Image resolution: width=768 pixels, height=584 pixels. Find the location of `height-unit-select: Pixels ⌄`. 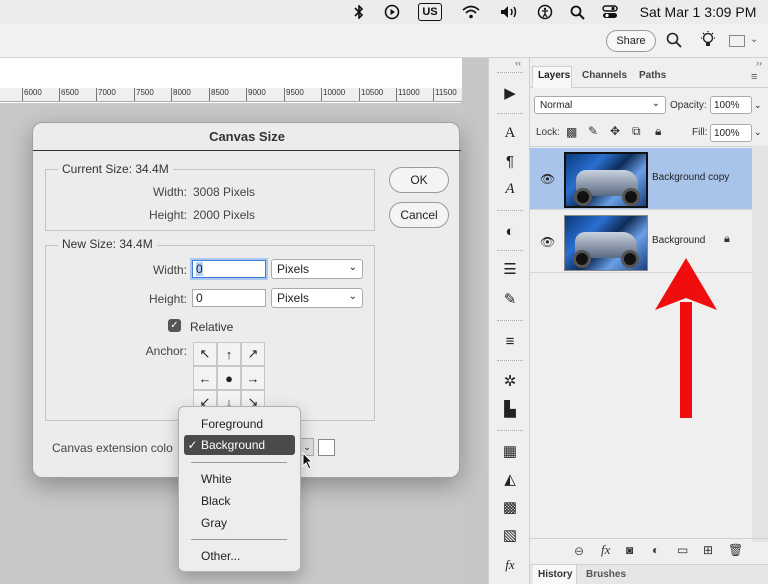

height-unit-select: Pixels ⌄ is located at coordinates (317, 298).